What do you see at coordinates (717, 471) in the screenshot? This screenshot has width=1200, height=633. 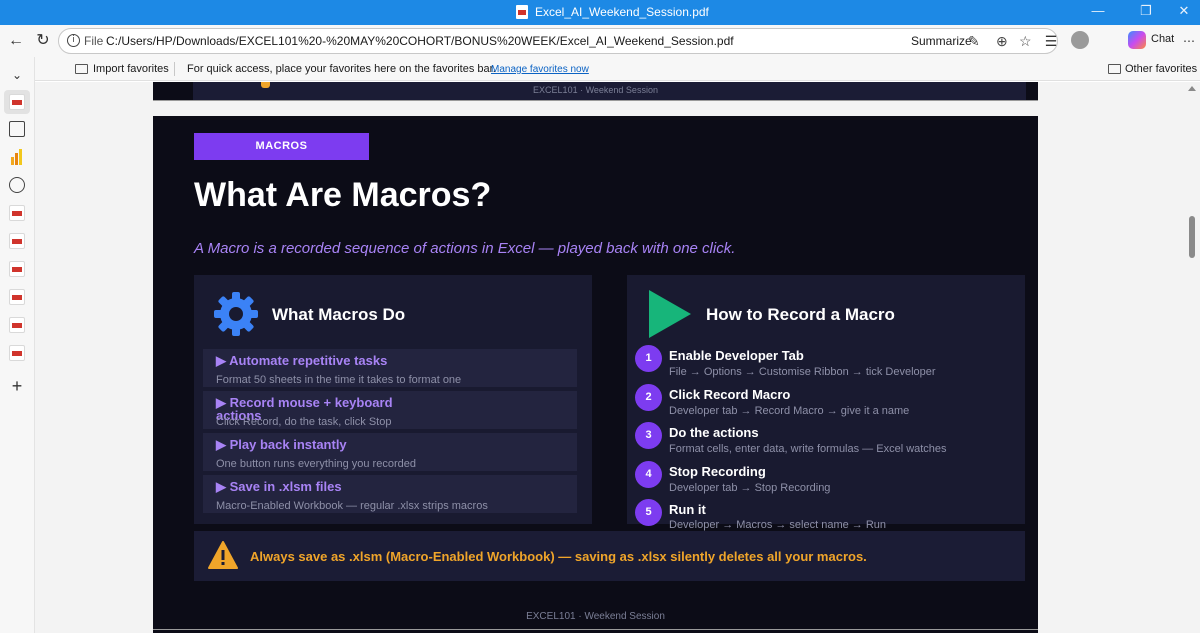 I see `step-title: Stop Recording` at bounding box center [717, 471].